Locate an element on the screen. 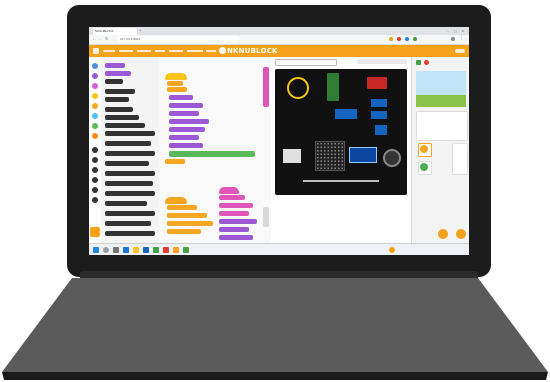 The width and height of the screenshot is (550, 382). weather-icon is located at coordinates (392, 250).